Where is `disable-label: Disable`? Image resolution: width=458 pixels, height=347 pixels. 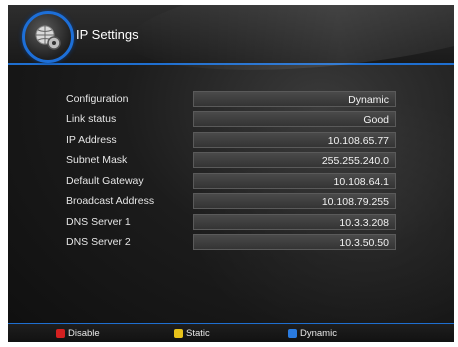 disable-label: Disable is located at coordinates (84, 333).